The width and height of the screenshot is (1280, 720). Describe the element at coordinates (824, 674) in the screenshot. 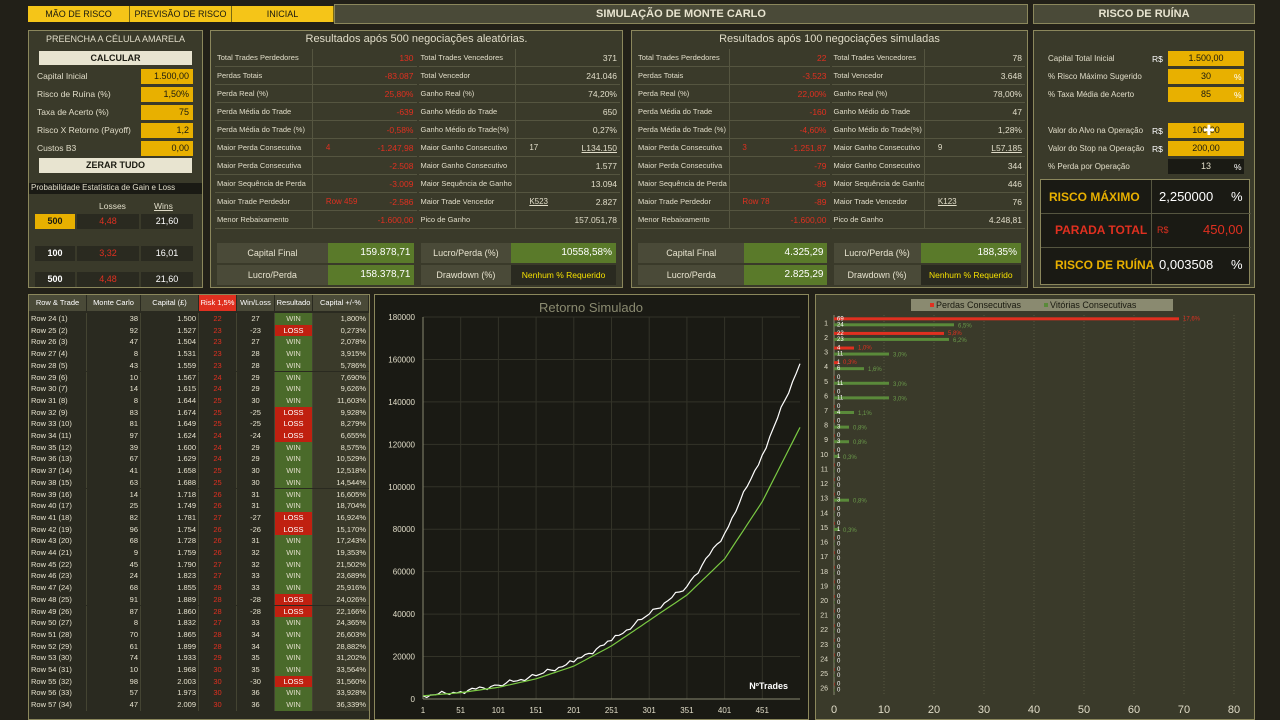

I see `bar-category: 25` at that location.